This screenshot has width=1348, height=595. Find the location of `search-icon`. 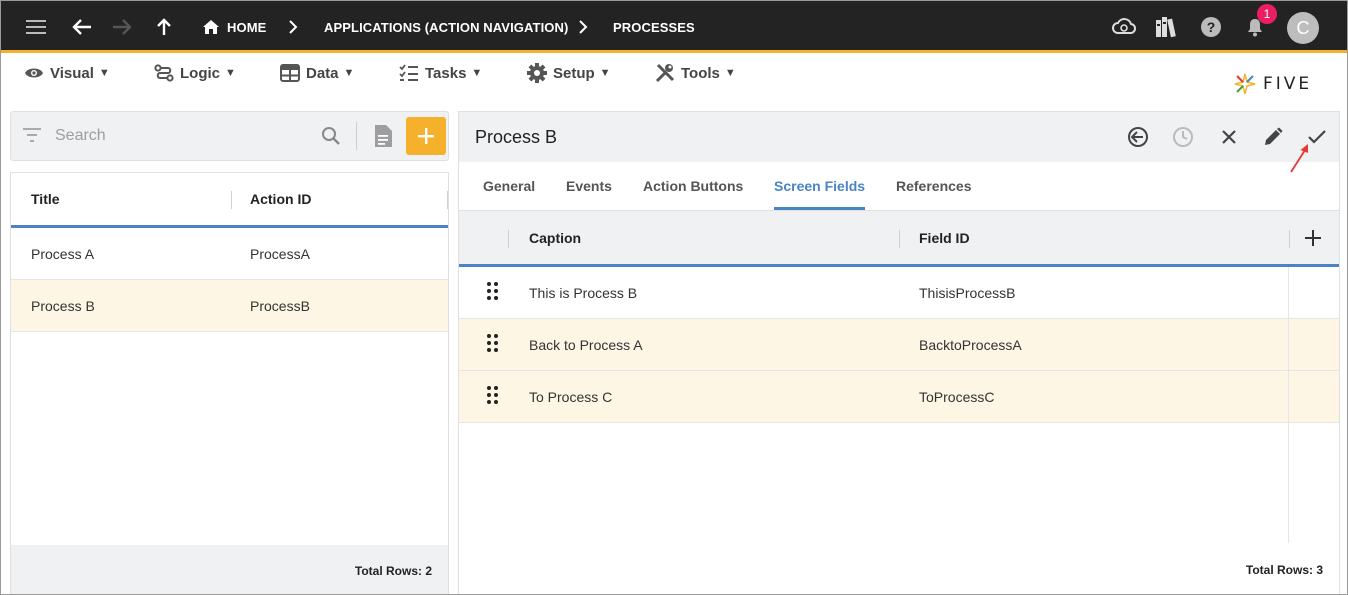

search-icon is located at coordinates (331, 138).